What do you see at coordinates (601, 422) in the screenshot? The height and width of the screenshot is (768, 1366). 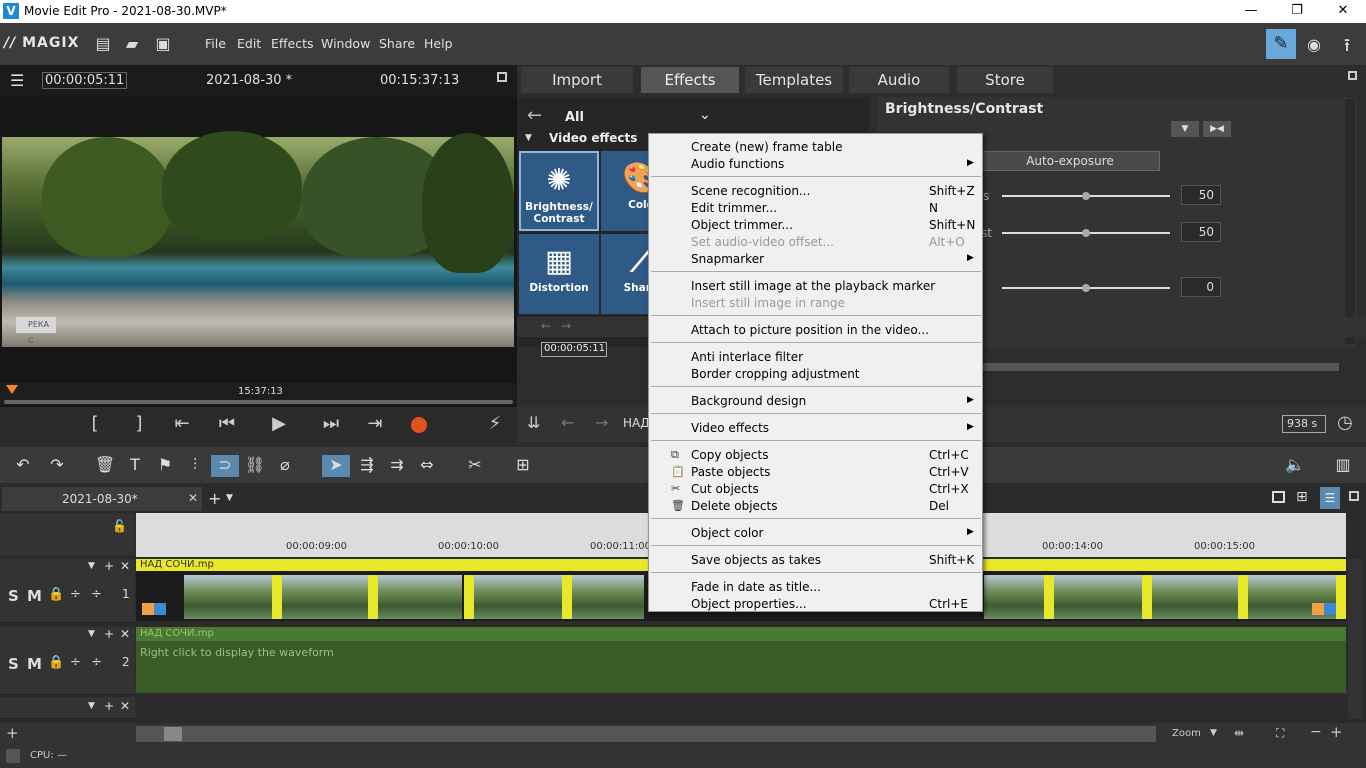 I see `forward-icon: →` at bounding box center [601, 422].